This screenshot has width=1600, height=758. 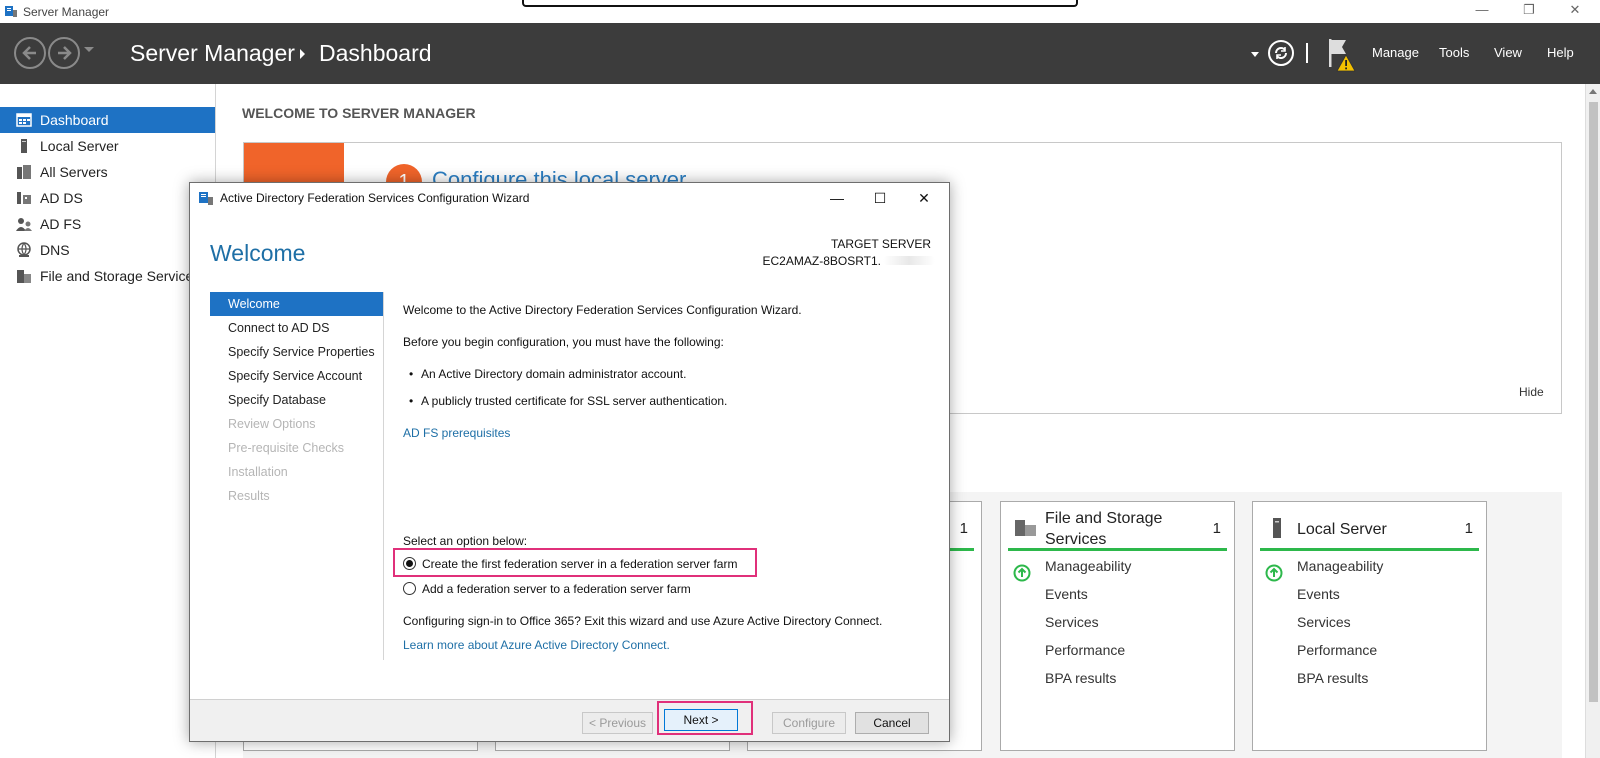 What do you see at coordinates (359, 113) in the screenshot?
I see `welcome-title: WELCOME TO SERVER MANAGER` at bounding box center [359, 113].